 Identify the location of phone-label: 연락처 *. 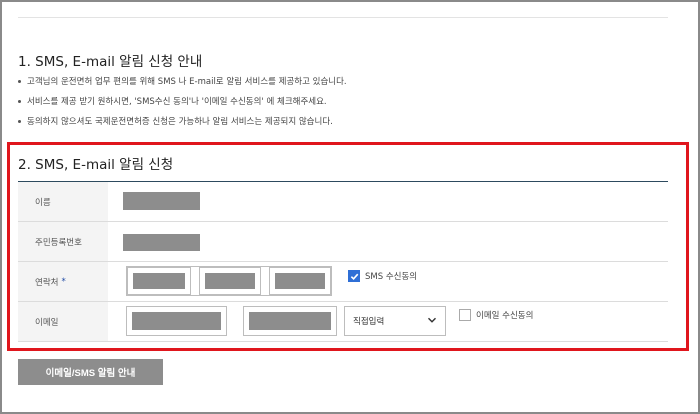
(63, 281).